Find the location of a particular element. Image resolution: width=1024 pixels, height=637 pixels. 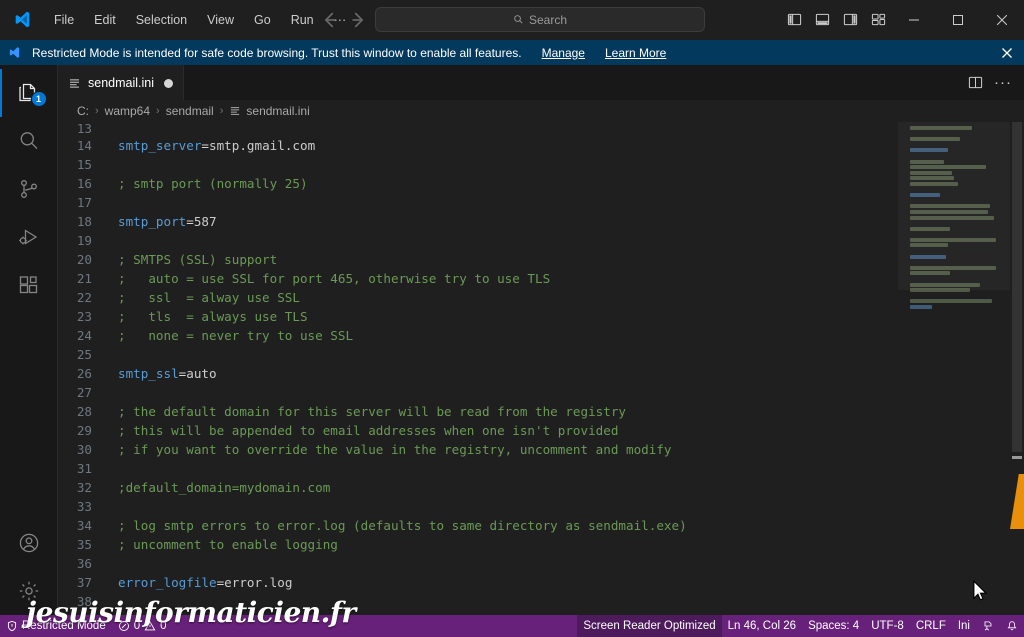

code-line: 19 is located at coordinates (478, 240).